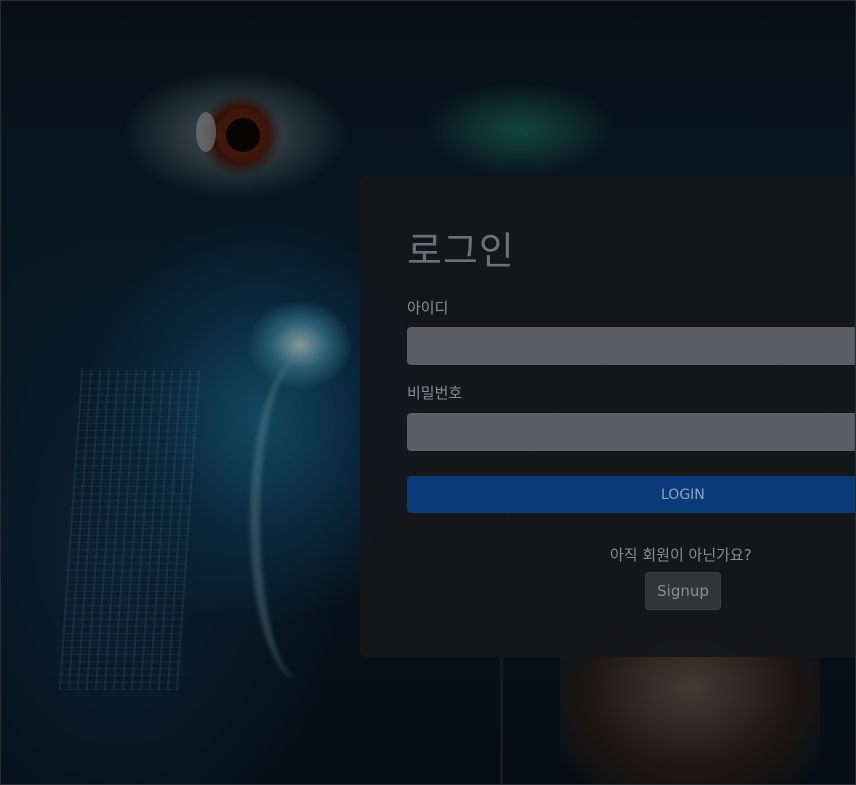 This screenshot has height=785, width=856. I want to click on id-input, so click(631, 346).